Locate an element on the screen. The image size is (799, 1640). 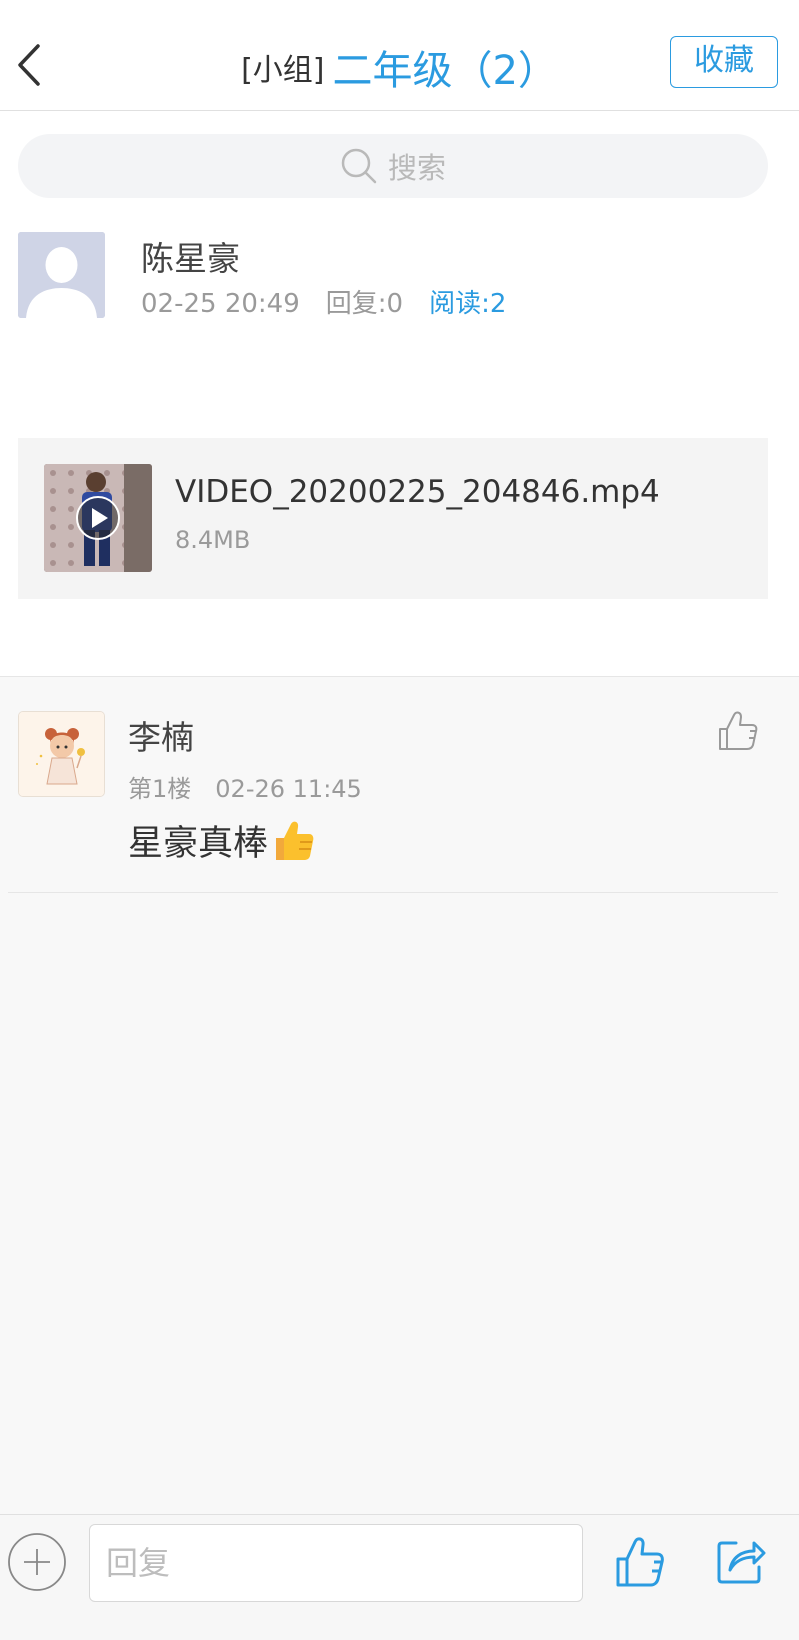
author-name: 陈星豪 is located at coordinates (190, 256).